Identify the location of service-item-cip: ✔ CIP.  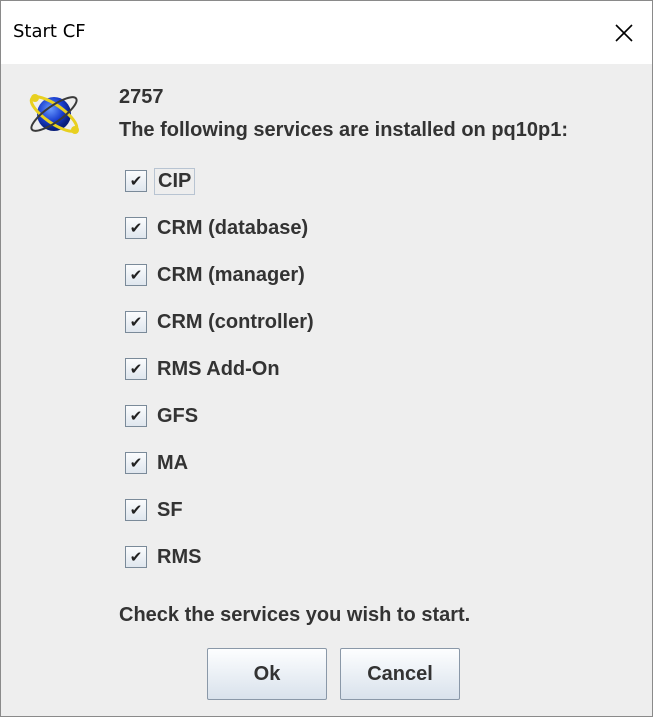
(160, 181).